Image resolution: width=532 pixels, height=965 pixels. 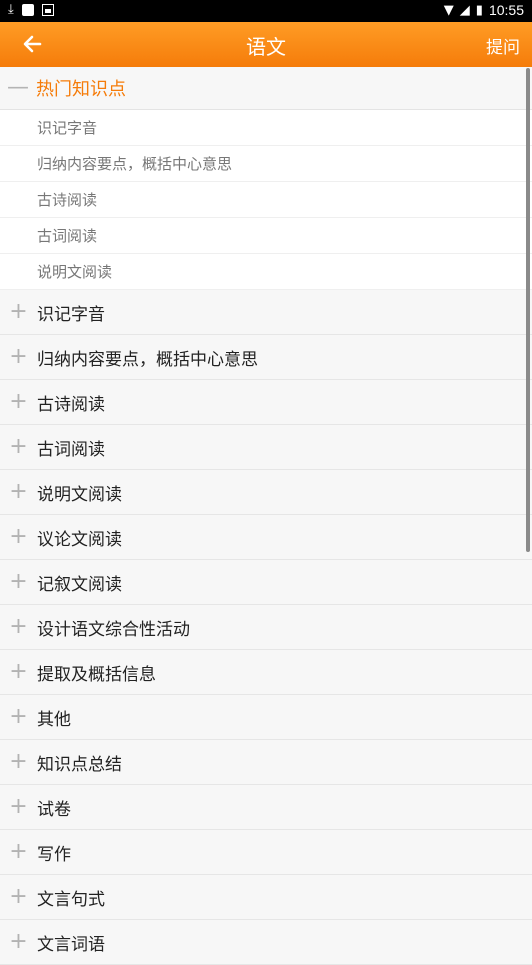 What do you see at coordinates (506, 10) in the screenshot?
I see `status-time: 10:55` at bounding box center [506, 10].